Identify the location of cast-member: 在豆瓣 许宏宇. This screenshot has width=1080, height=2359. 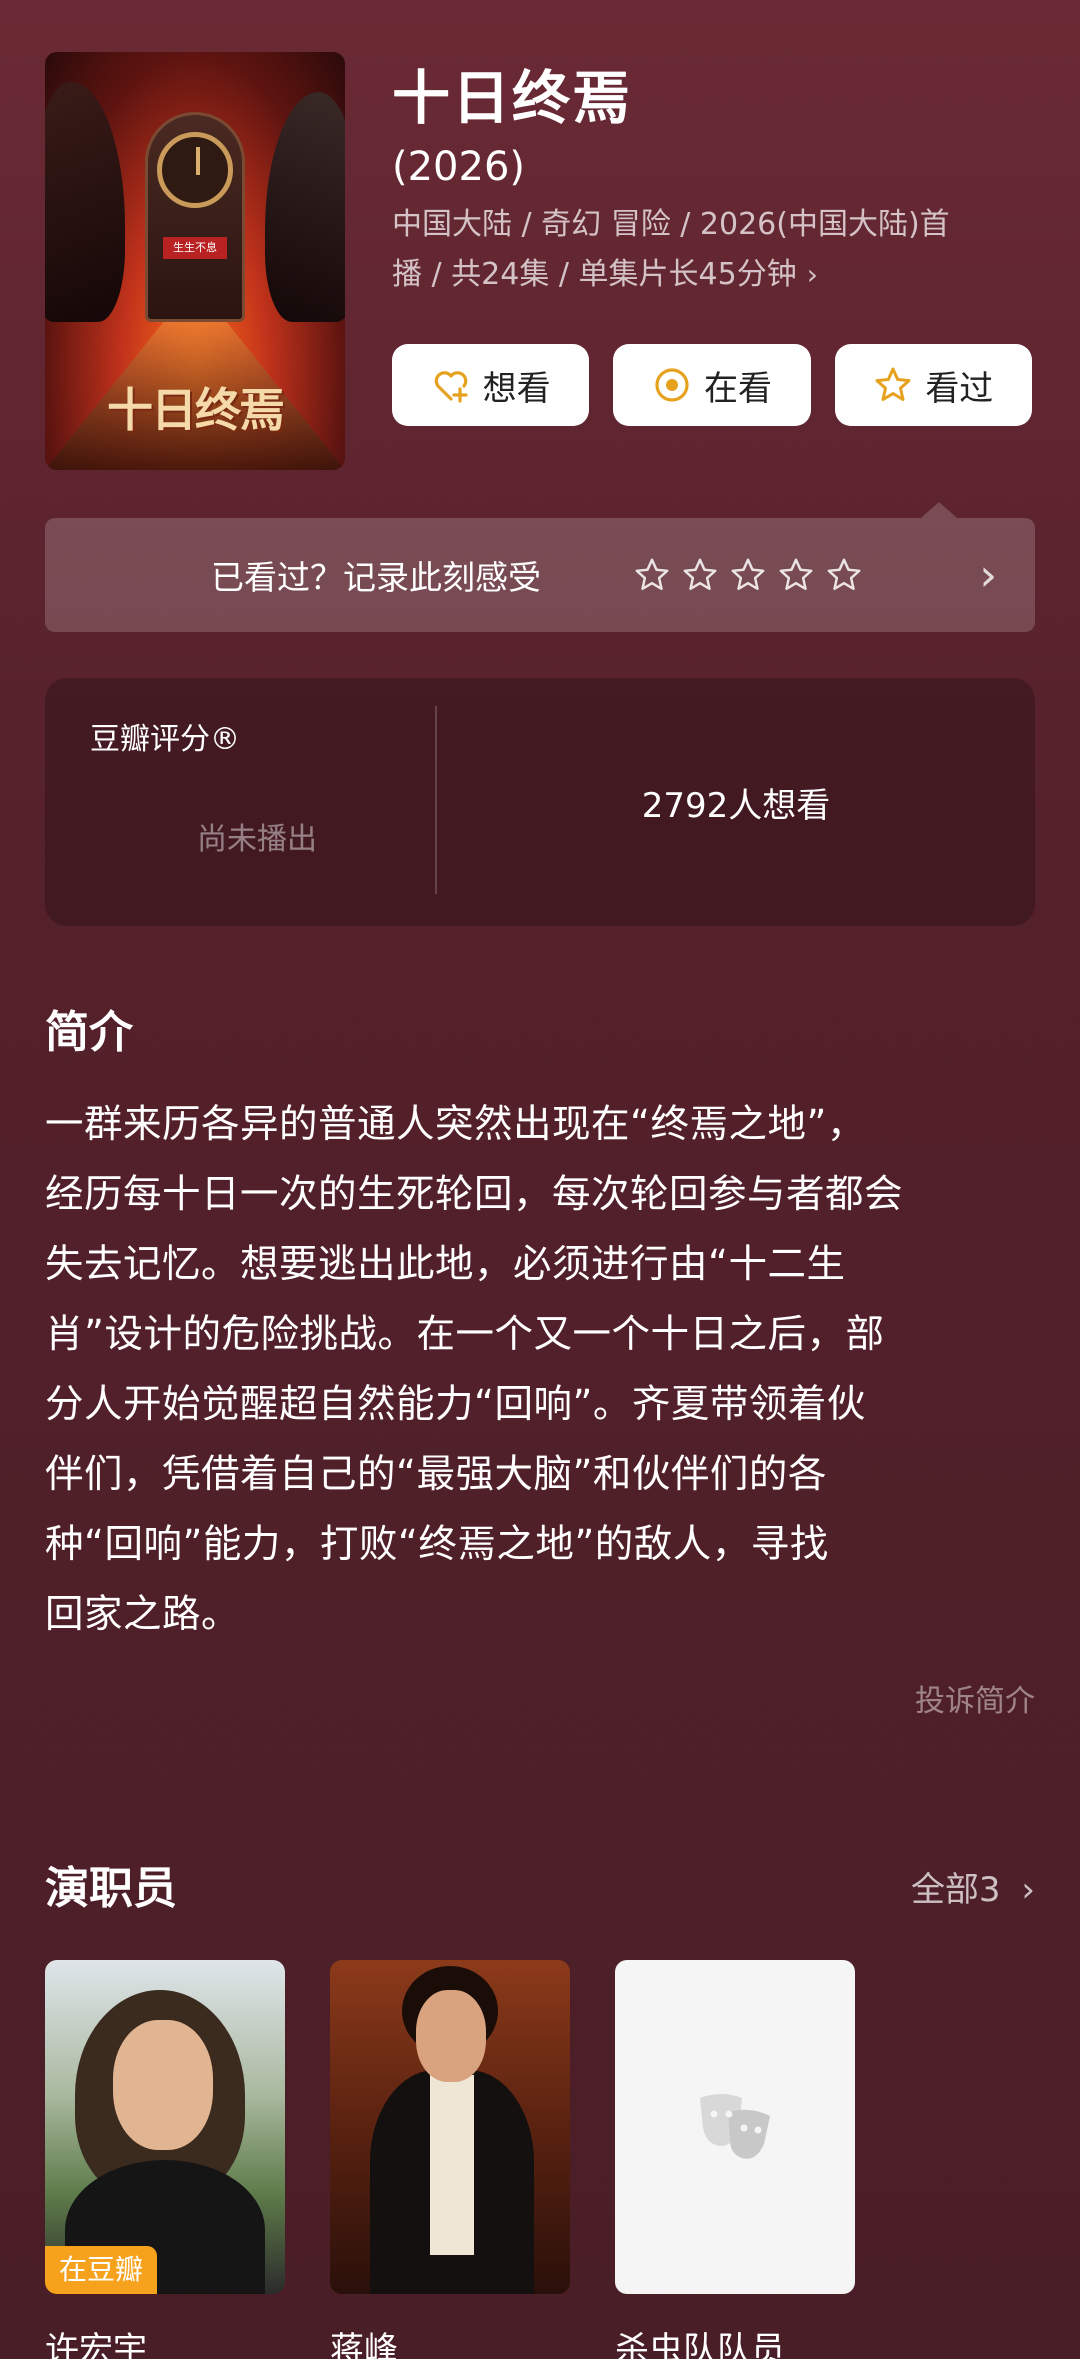
(165, 2159).